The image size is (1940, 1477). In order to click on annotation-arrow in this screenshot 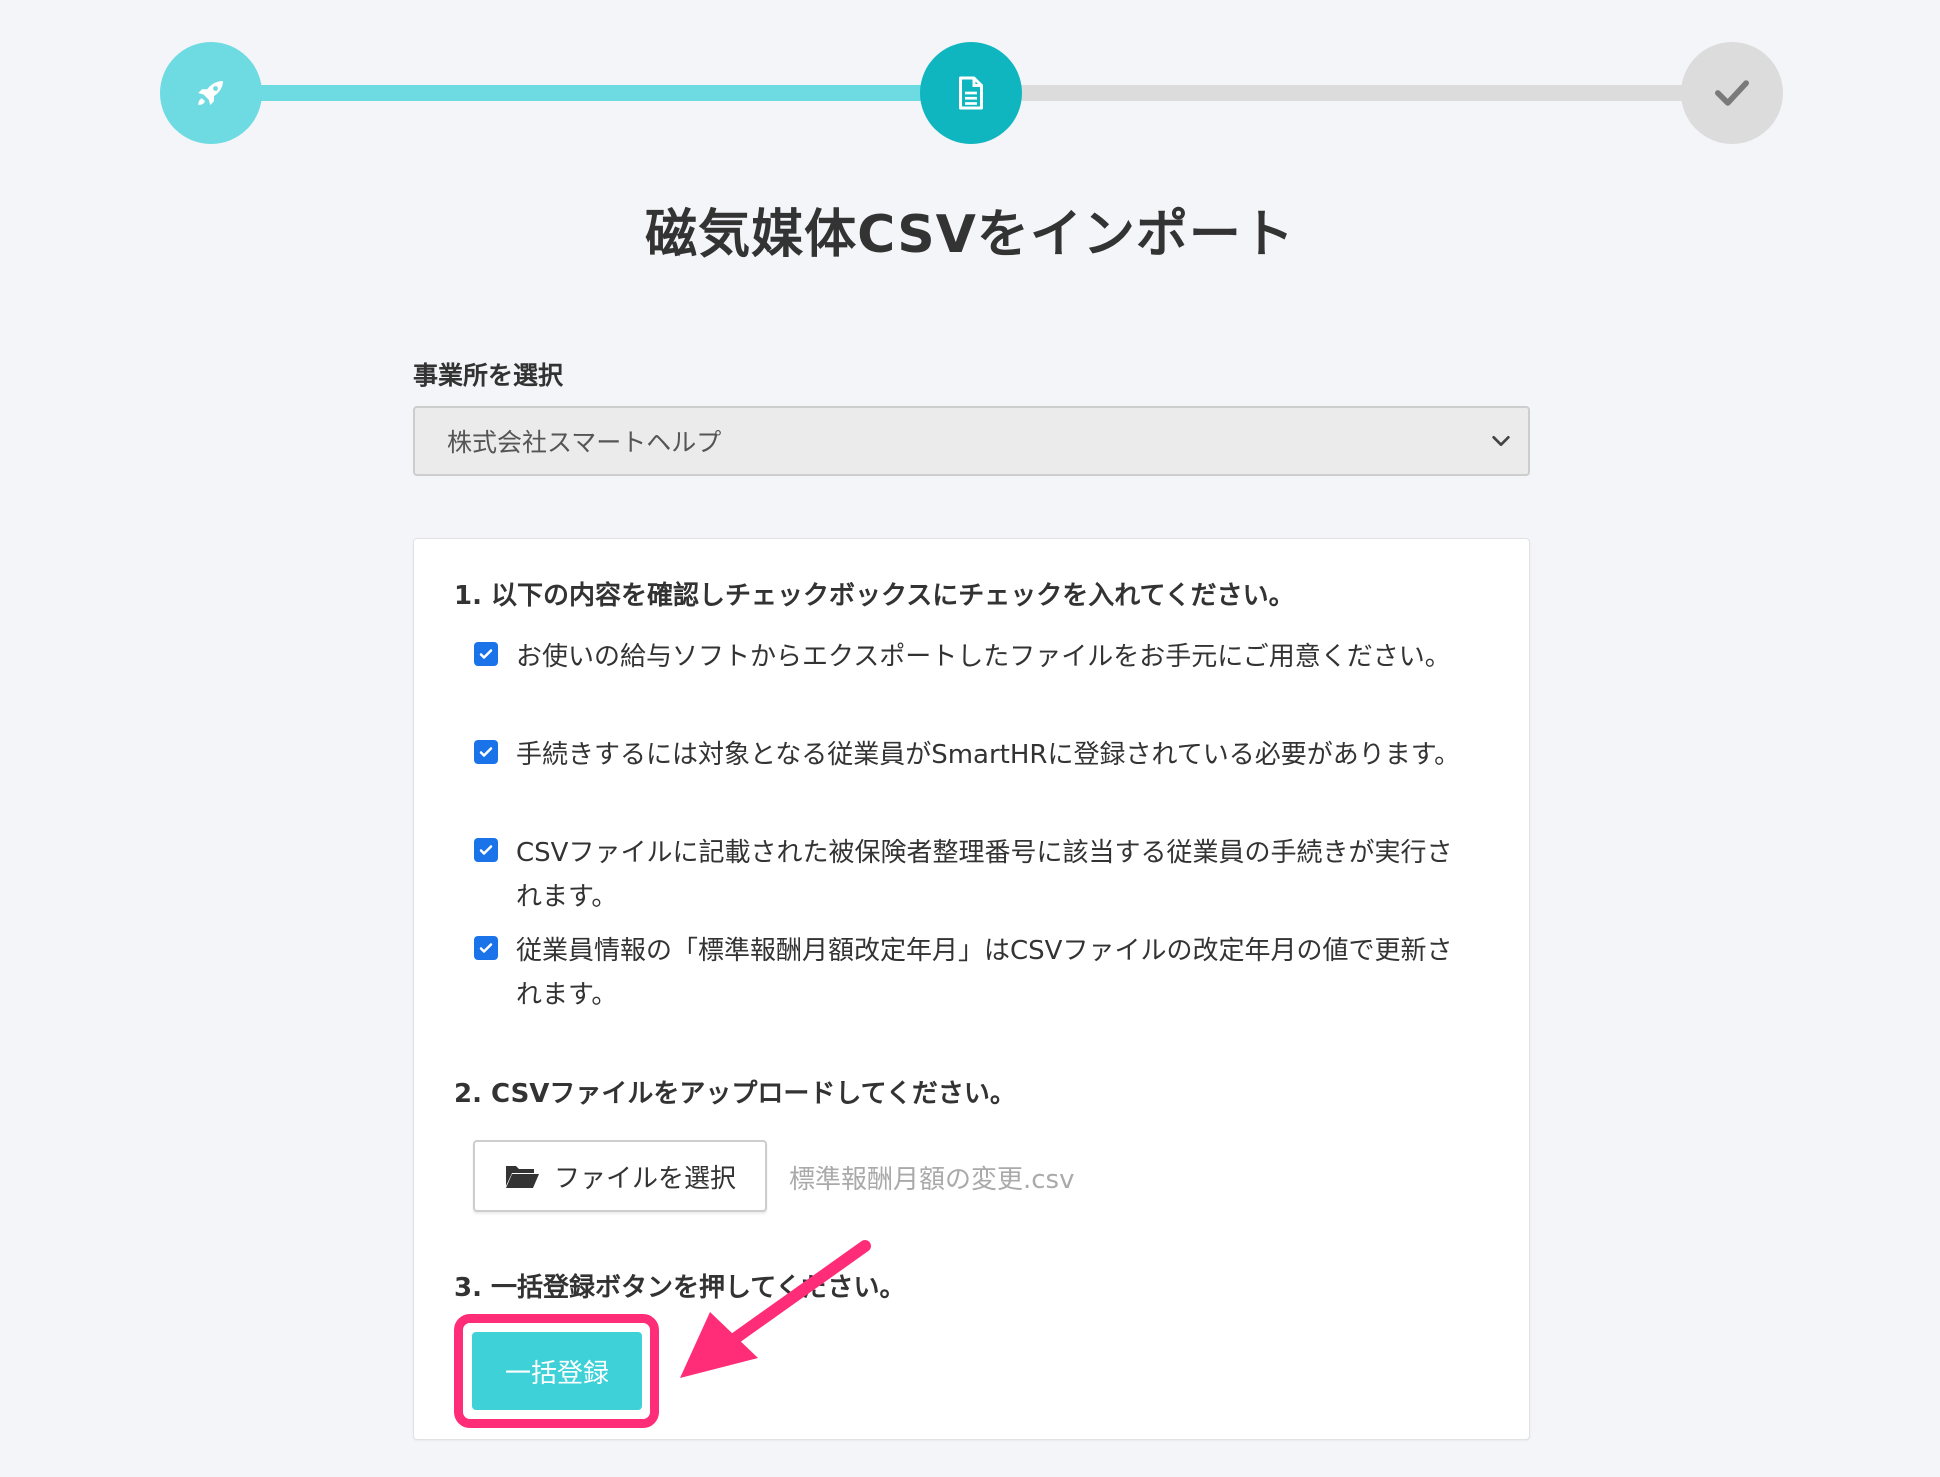, I will do `click(775, 1309)`.